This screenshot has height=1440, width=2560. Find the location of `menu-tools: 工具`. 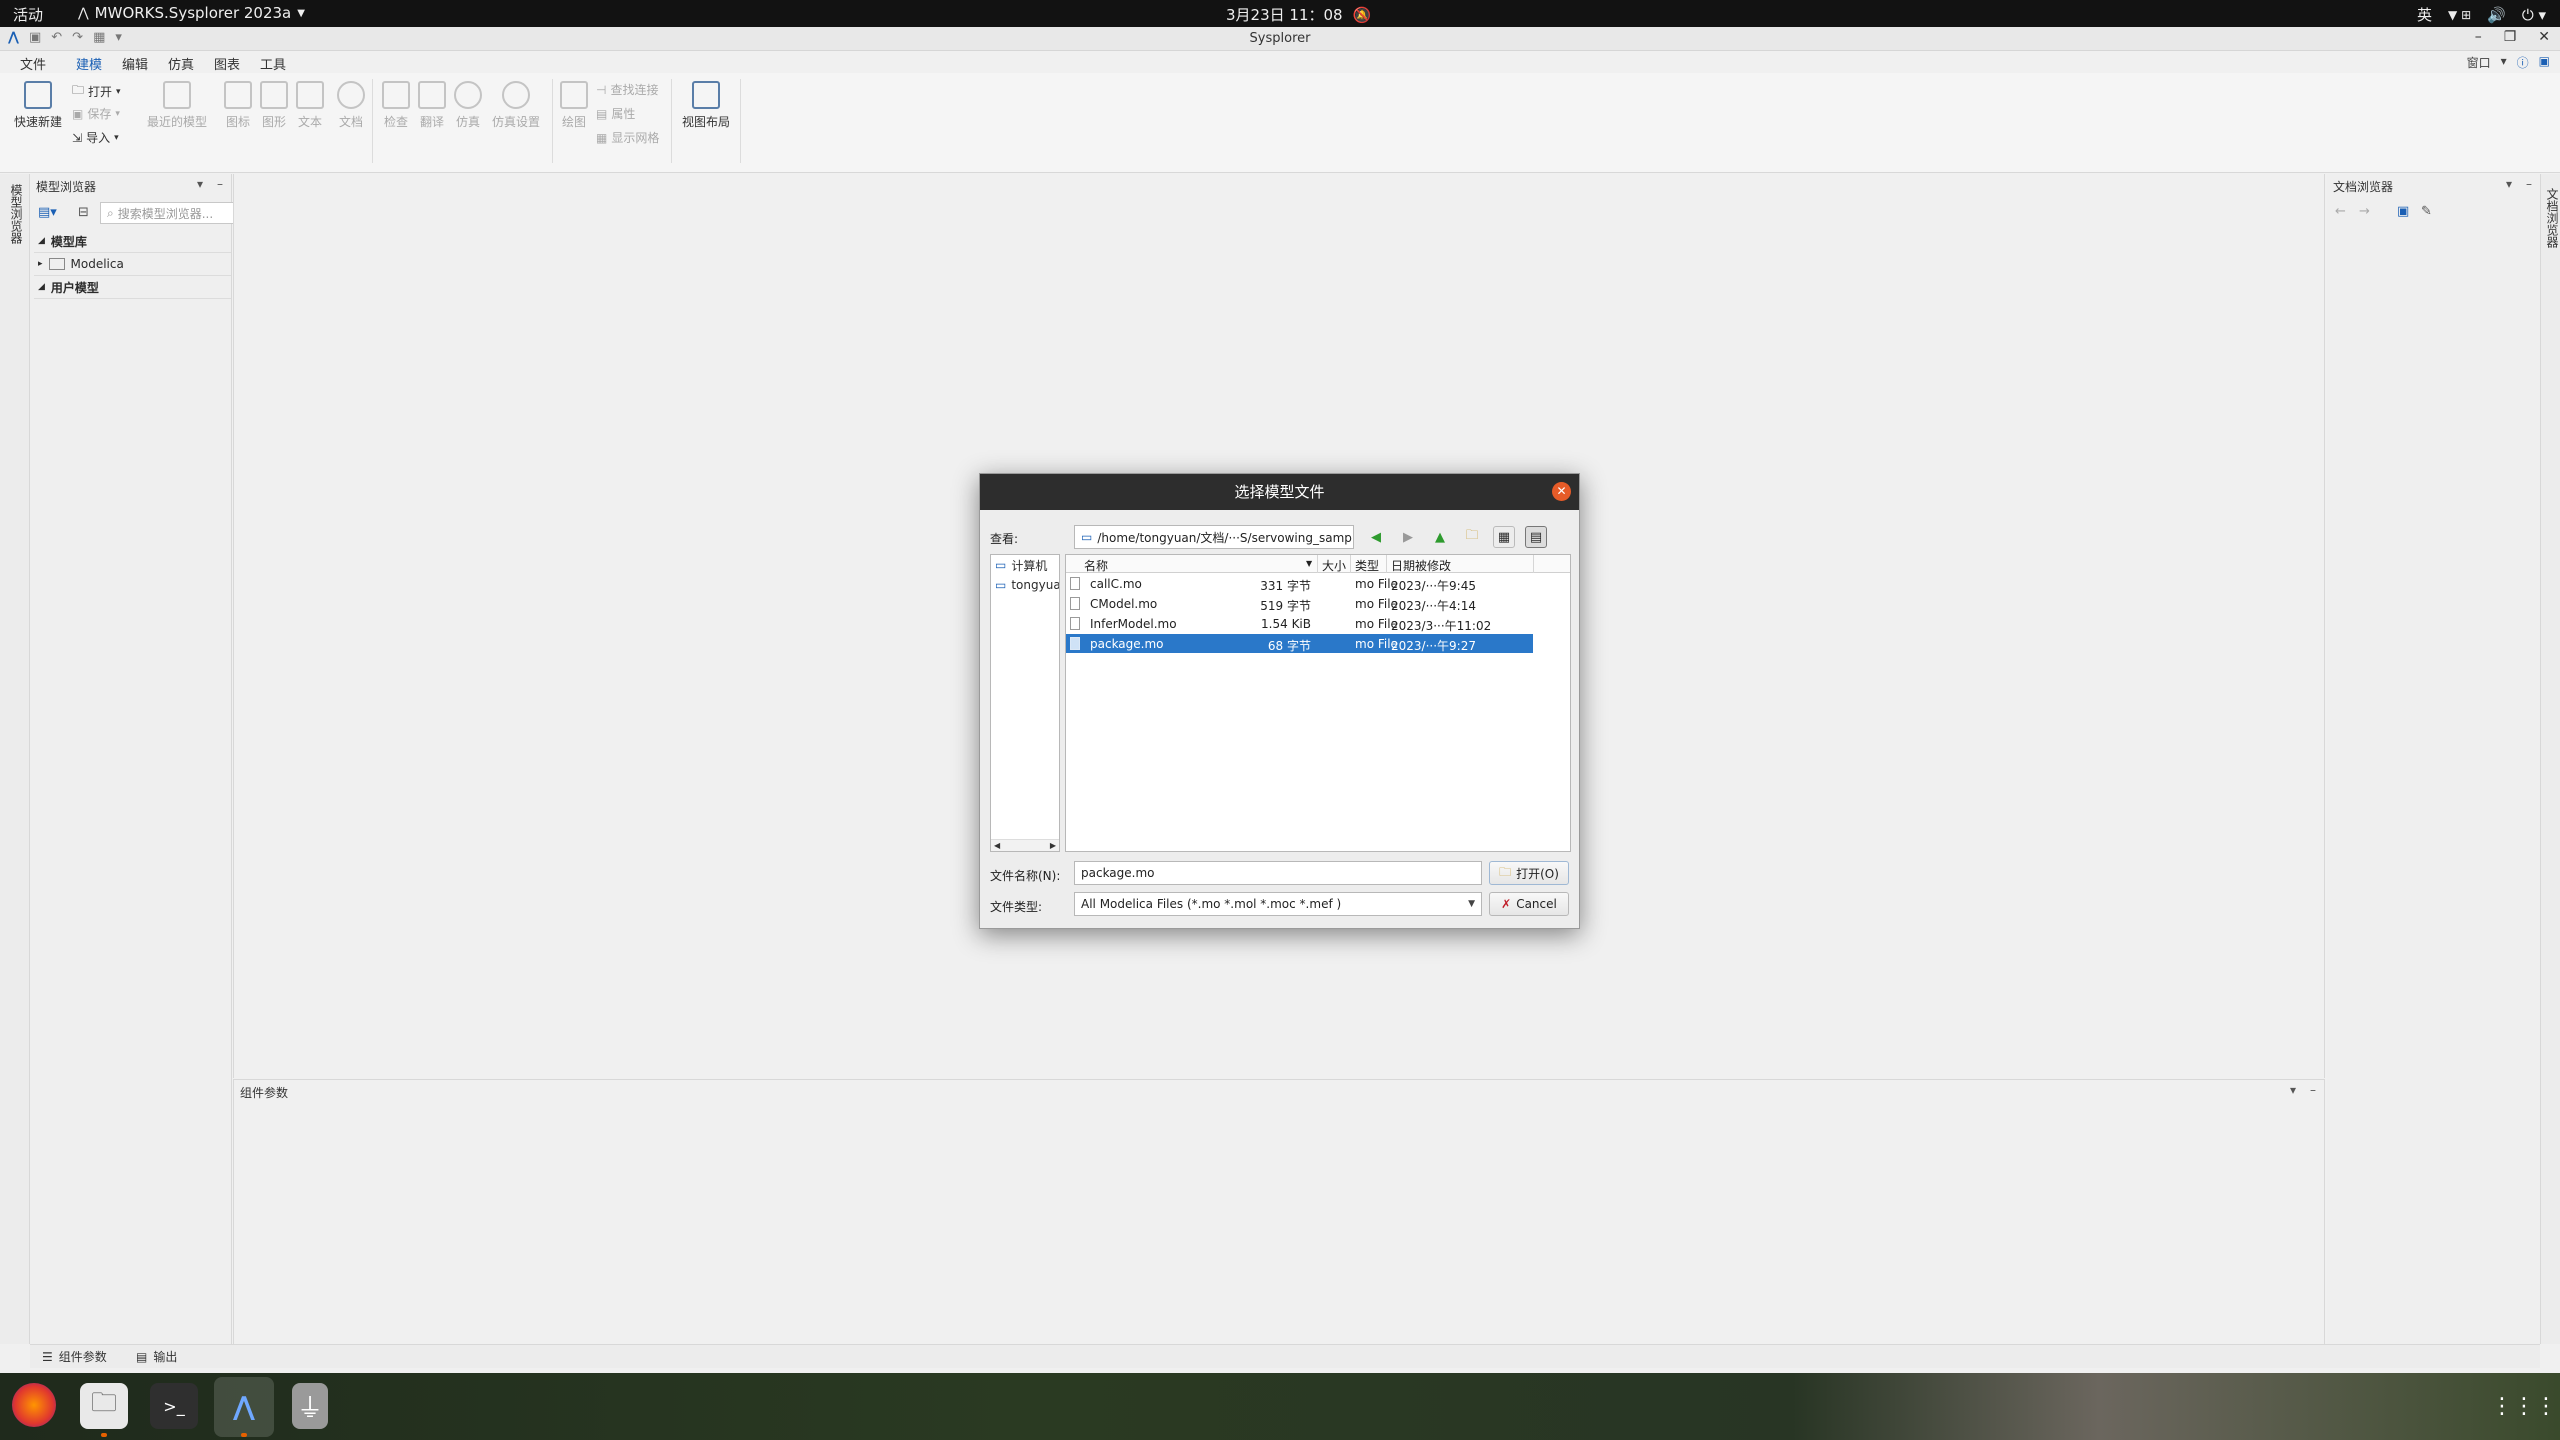

menu-tools: 工具 is located at coordinates (273, 63).